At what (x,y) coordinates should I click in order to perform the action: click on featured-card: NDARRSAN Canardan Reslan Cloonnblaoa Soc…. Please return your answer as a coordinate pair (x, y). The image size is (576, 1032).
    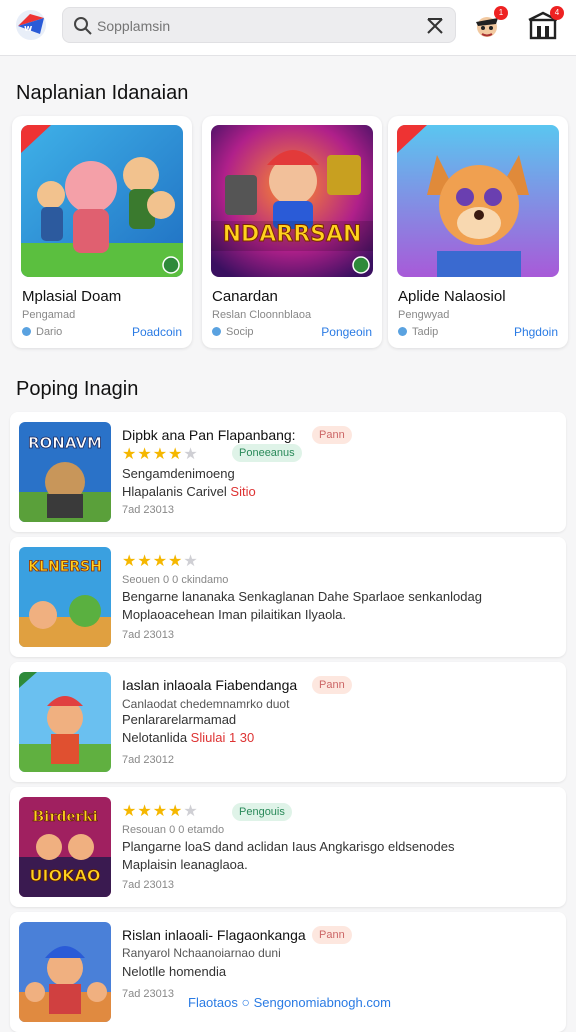
    Looking at the image, I should click on (292, 232).